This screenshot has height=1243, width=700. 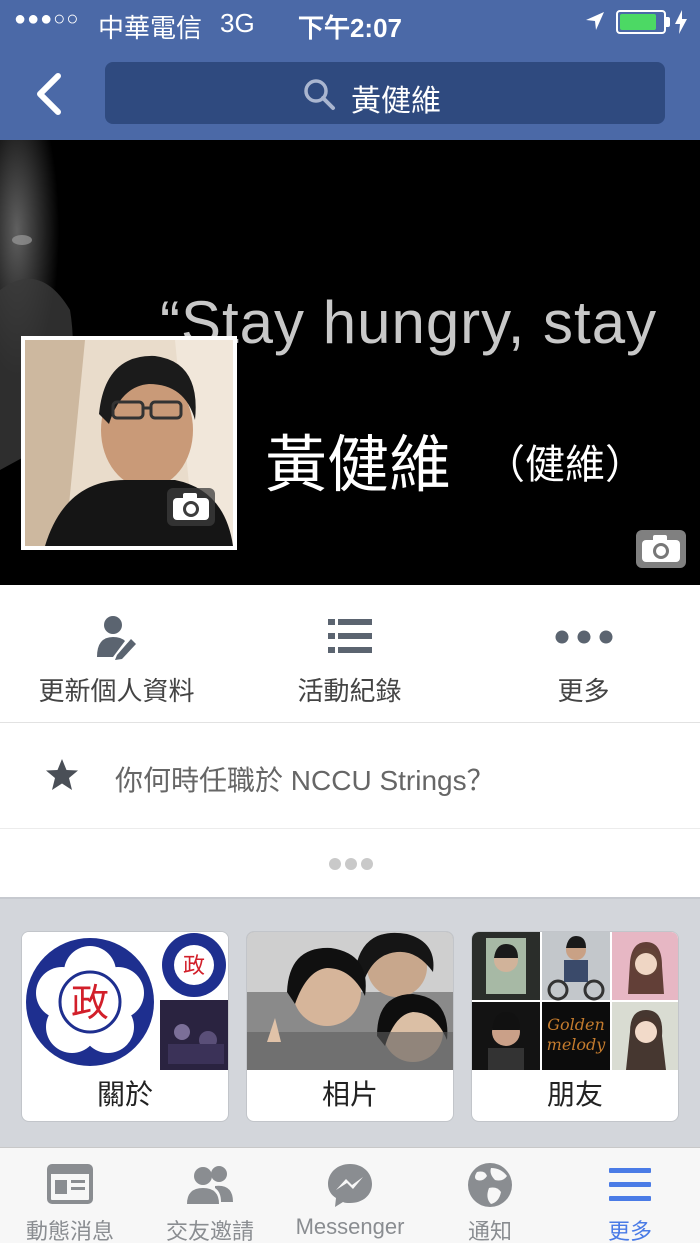 I want to click on svg-text: Golden, so click(x=576, y=1024).